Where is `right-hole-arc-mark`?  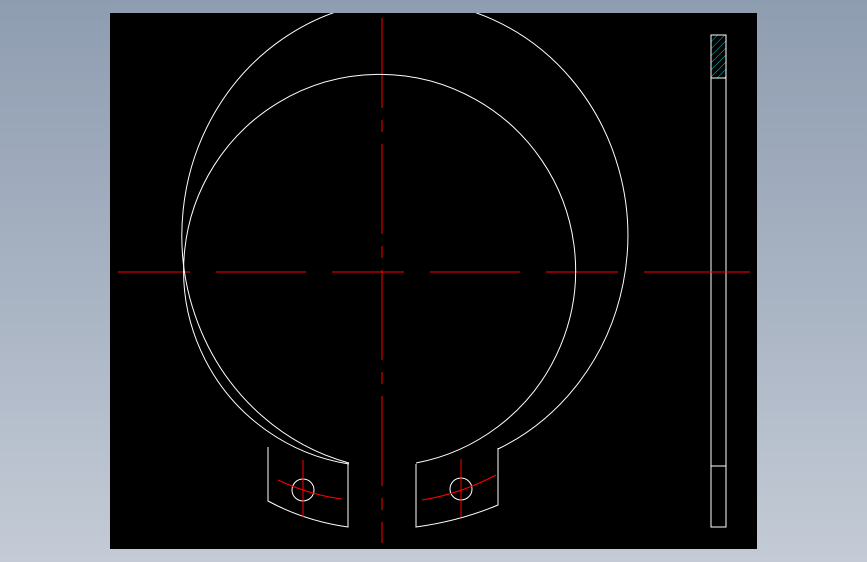 right-hole-arc-mark is located at coordinates (459, 487).